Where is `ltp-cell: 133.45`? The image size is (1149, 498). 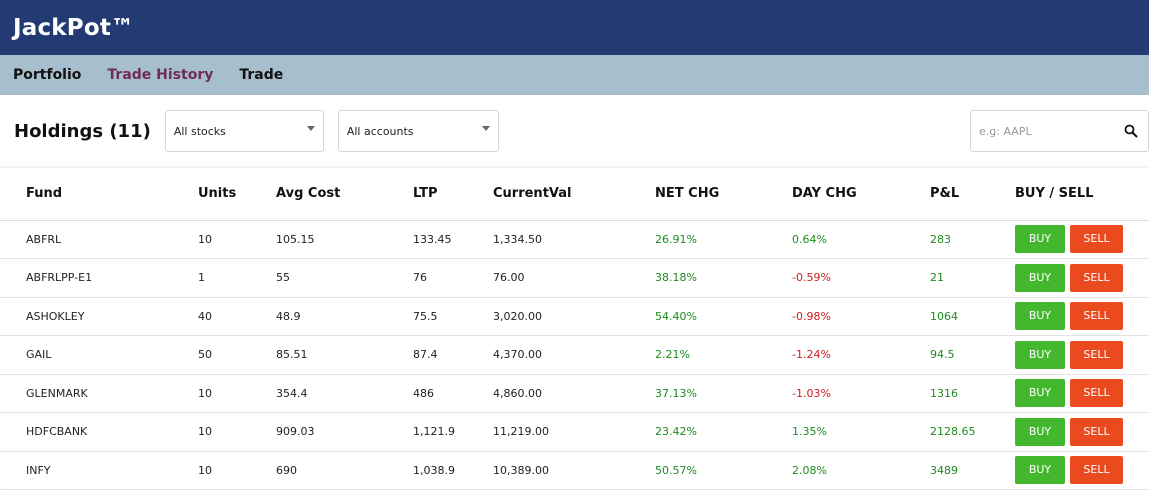 ltp-cell: 133.45 is located at coordinates (453, 239).